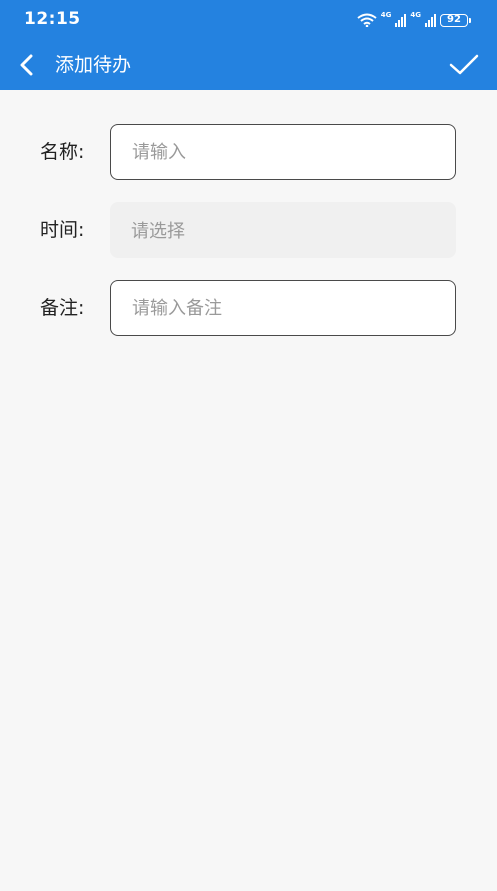  Describe the element at coordinates (62, 230) in the screenshot. I see `time-label: 时间:` at that location.